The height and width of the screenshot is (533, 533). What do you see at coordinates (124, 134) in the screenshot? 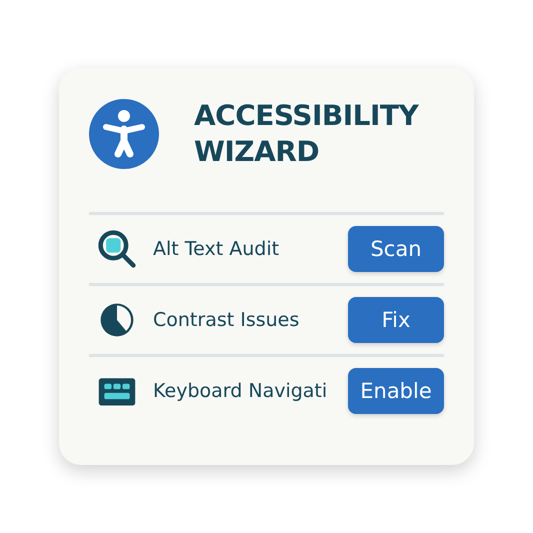
I see `accessibility-icon` at bounding box center [124, 134].